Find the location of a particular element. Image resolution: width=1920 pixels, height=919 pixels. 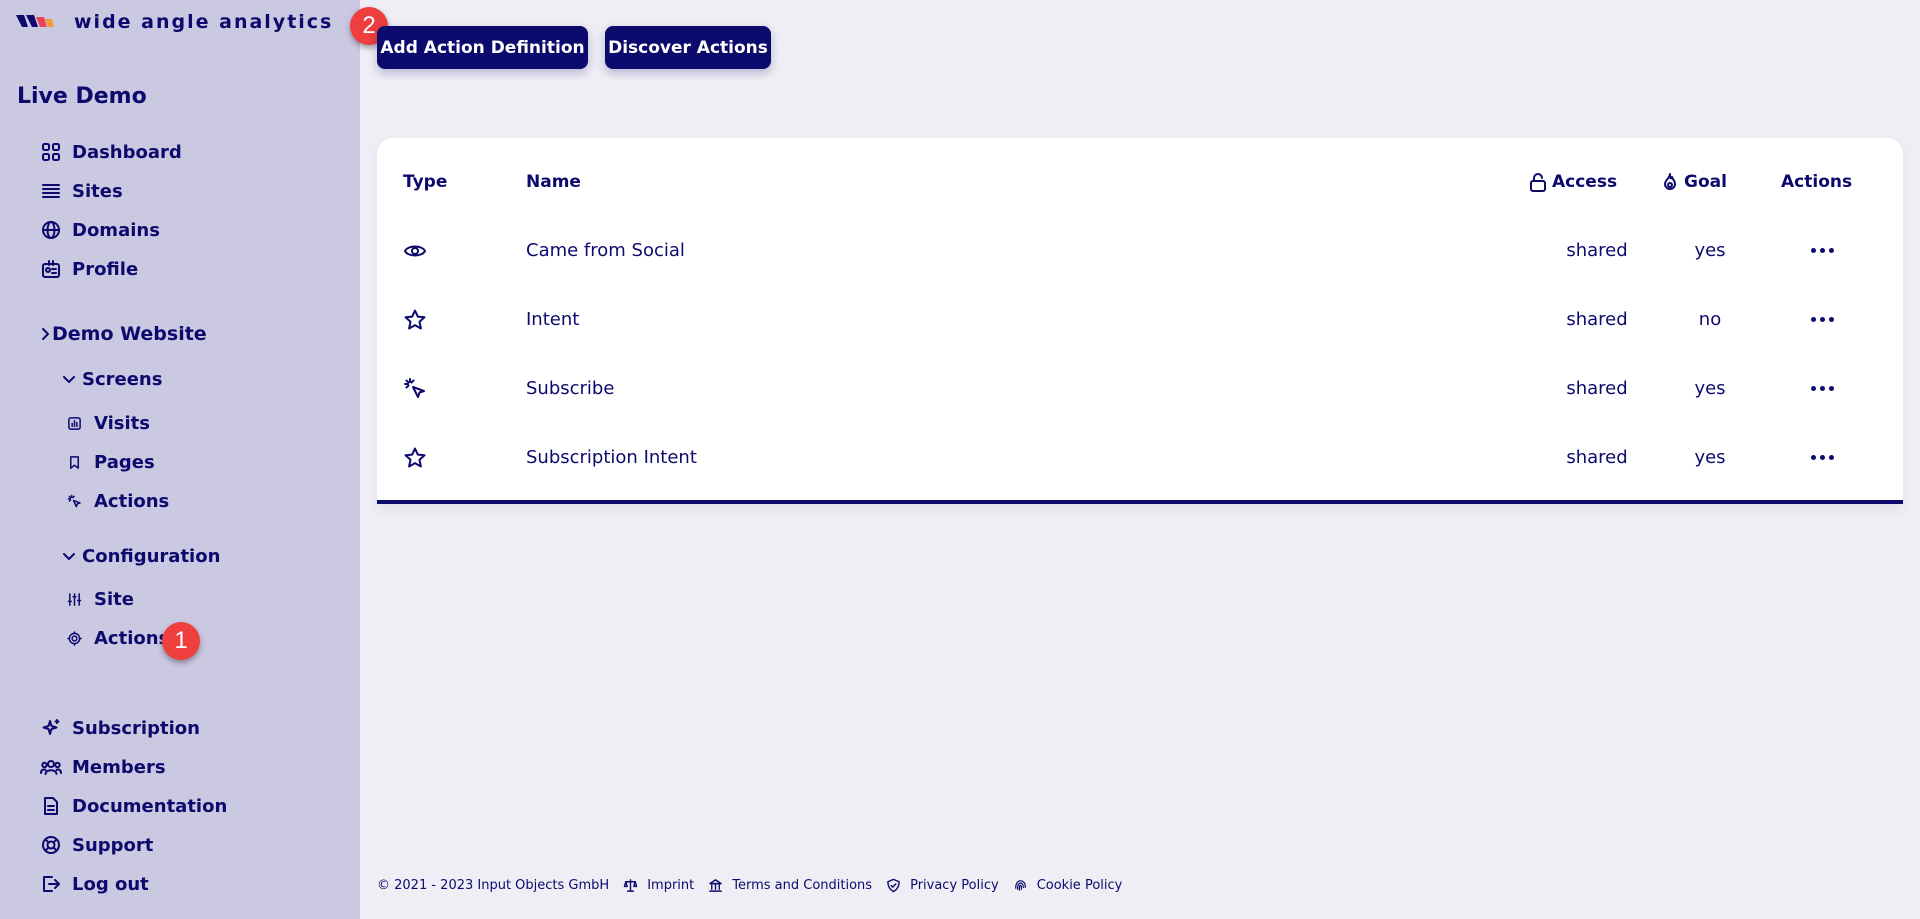

brand-logo: wide angle analytics is located at coordinates (174, 22).